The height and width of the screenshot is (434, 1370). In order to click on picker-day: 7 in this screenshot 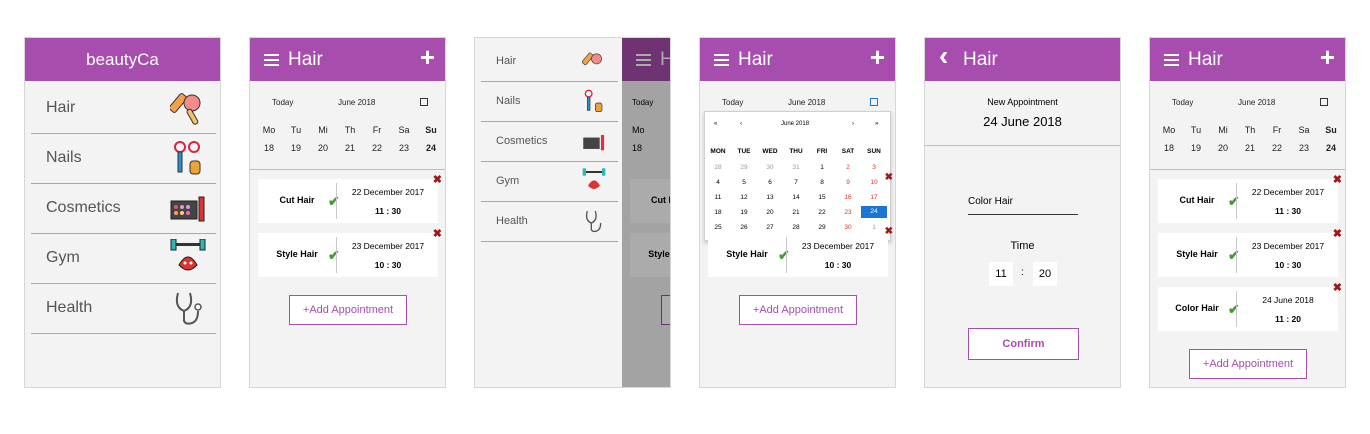, I will do `click(796, 182)`.